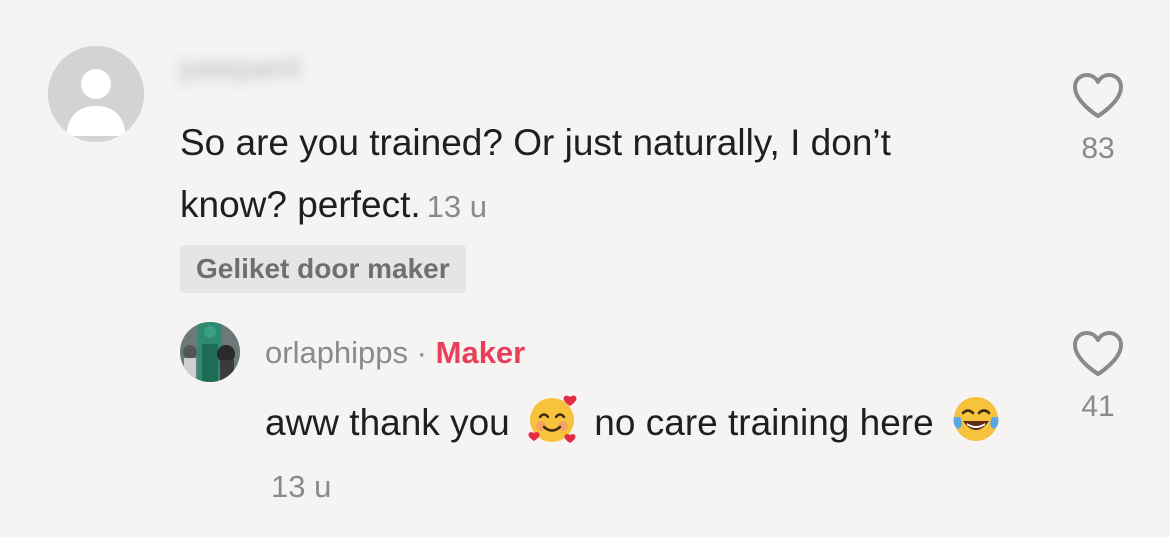 This screenshot has width=1170, height=537. I want to click on reply-text-part1: aww thank you, so click(393, 422).